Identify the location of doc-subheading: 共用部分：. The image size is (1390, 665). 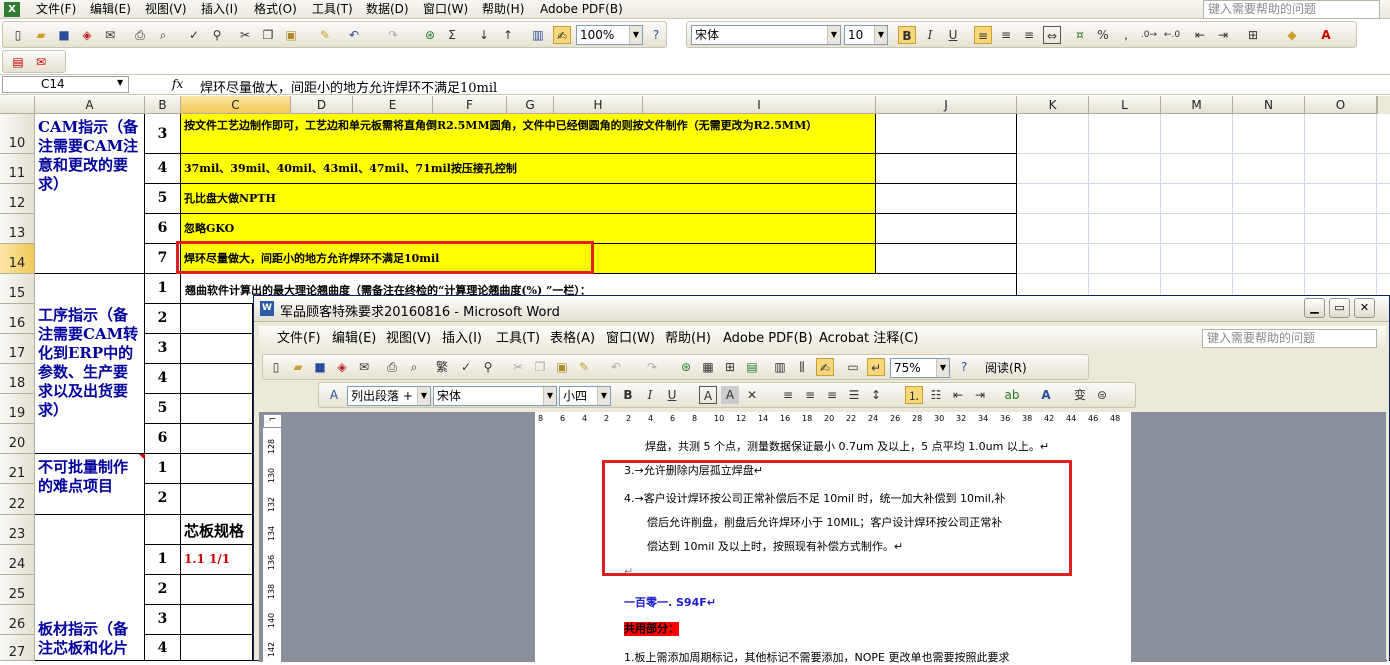
(651, 629).